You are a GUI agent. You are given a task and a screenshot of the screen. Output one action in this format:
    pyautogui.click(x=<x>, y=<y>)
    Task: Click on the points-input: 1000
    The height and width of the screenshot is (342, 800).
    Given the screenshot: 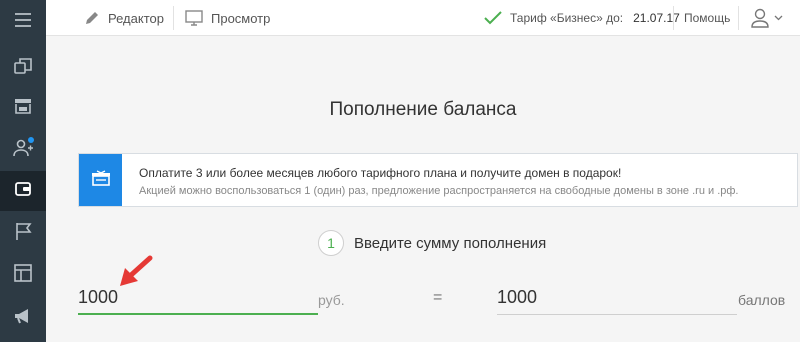 What is the action you would take?
    pyautogui.click(x=617, y=301)
    